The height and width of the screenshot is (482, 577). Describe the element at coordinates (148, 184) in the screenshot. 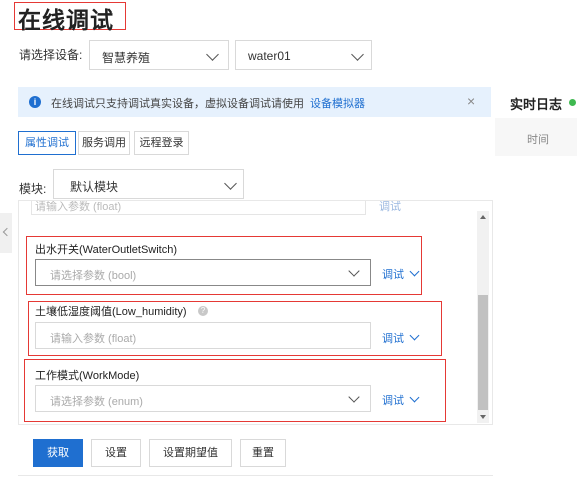

I see `module-select: 默认模块` at that location.